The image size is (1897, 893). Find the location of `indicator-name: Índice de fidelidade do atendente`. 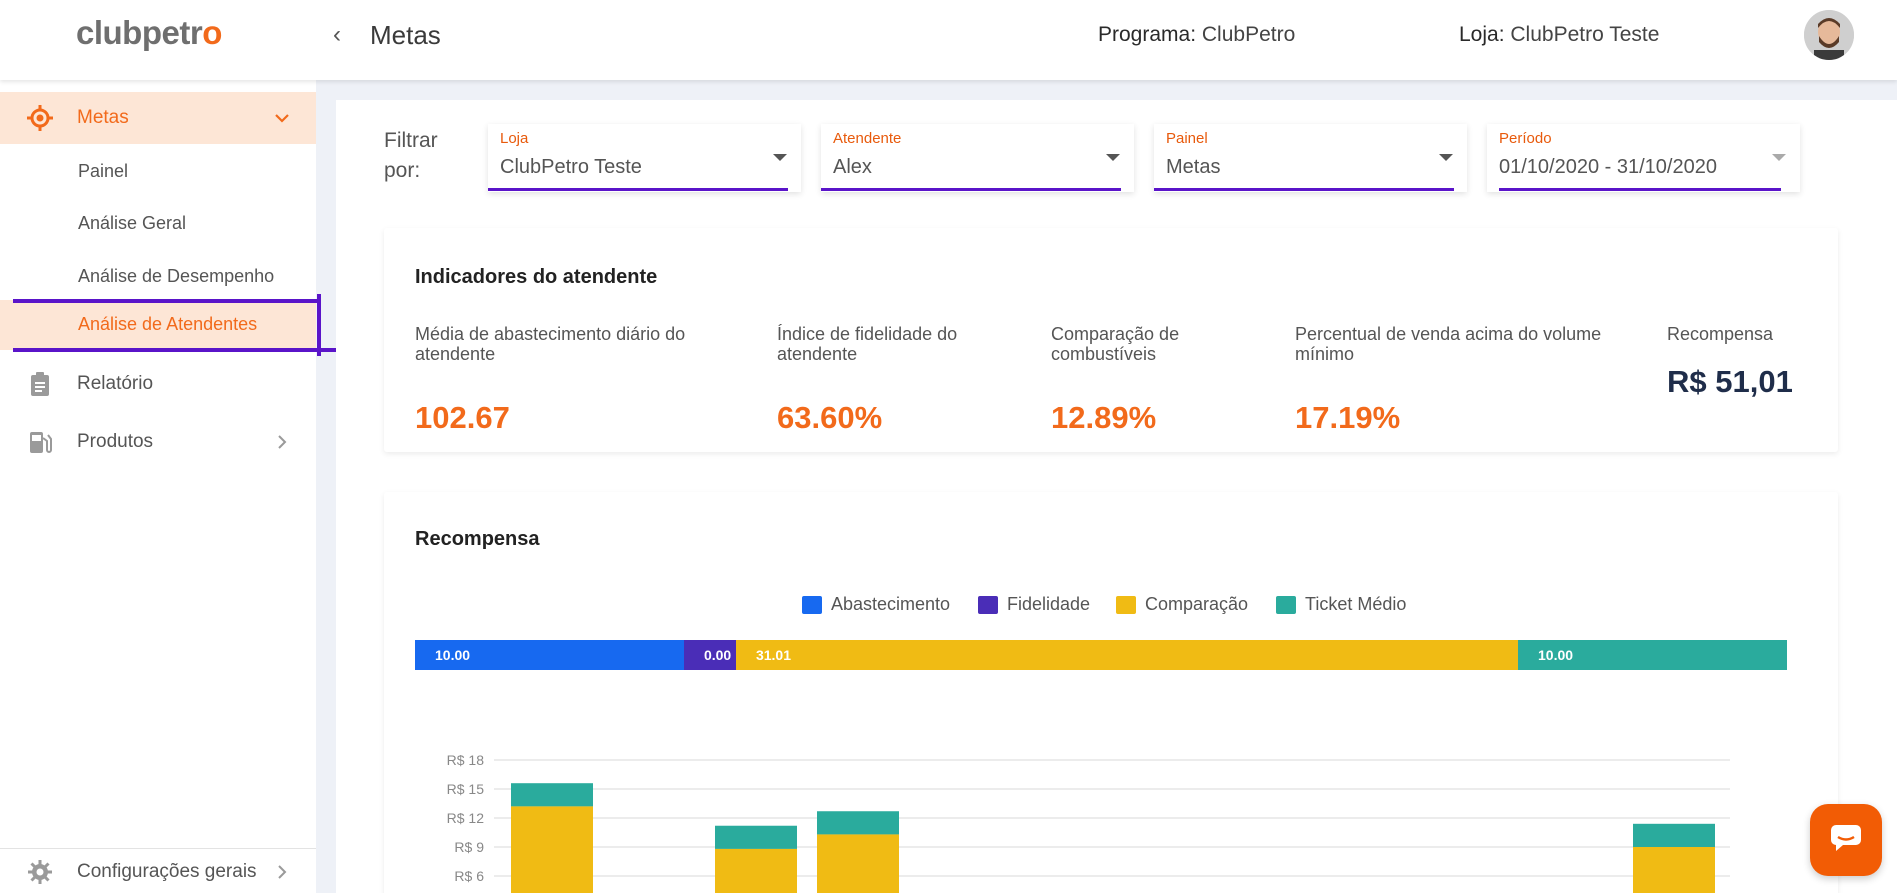

indicator-name: Índice de fidelidade do atendente is located at coordinates (867, 344).